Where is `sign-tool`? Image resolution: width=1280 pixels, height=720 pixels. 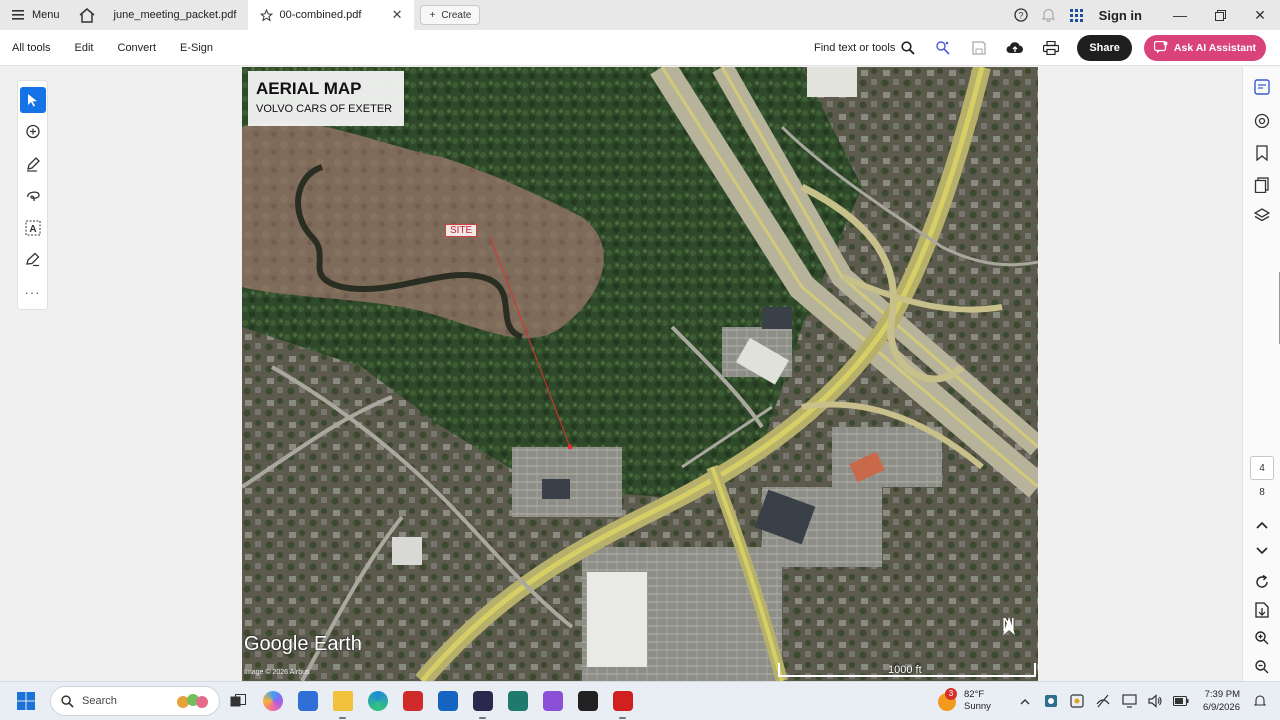 sign-tool is located at coordinates (33, 260).